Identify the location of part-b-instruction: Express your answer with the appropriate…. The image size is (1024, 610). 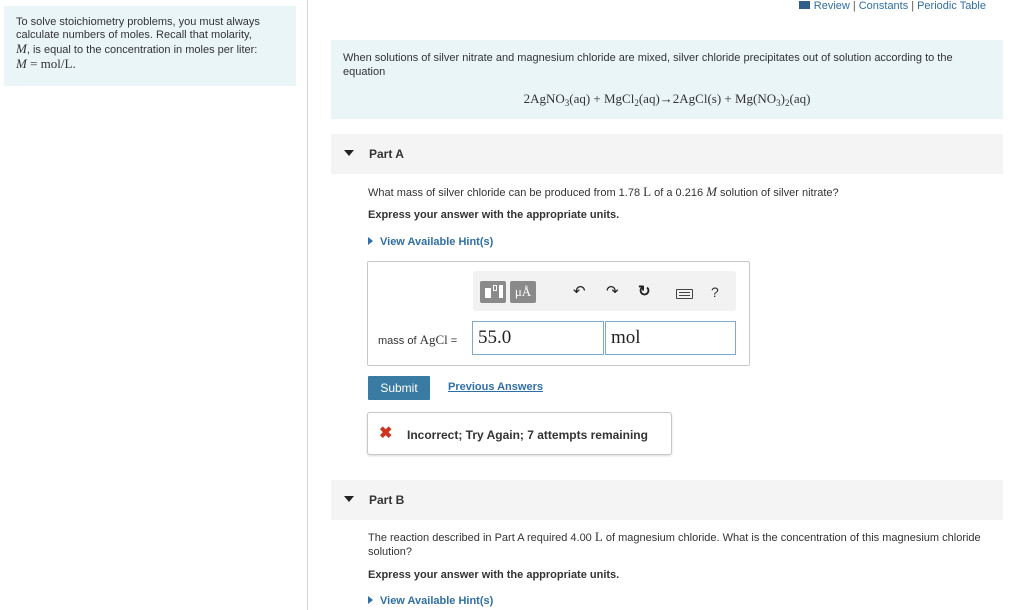
(494, 575).